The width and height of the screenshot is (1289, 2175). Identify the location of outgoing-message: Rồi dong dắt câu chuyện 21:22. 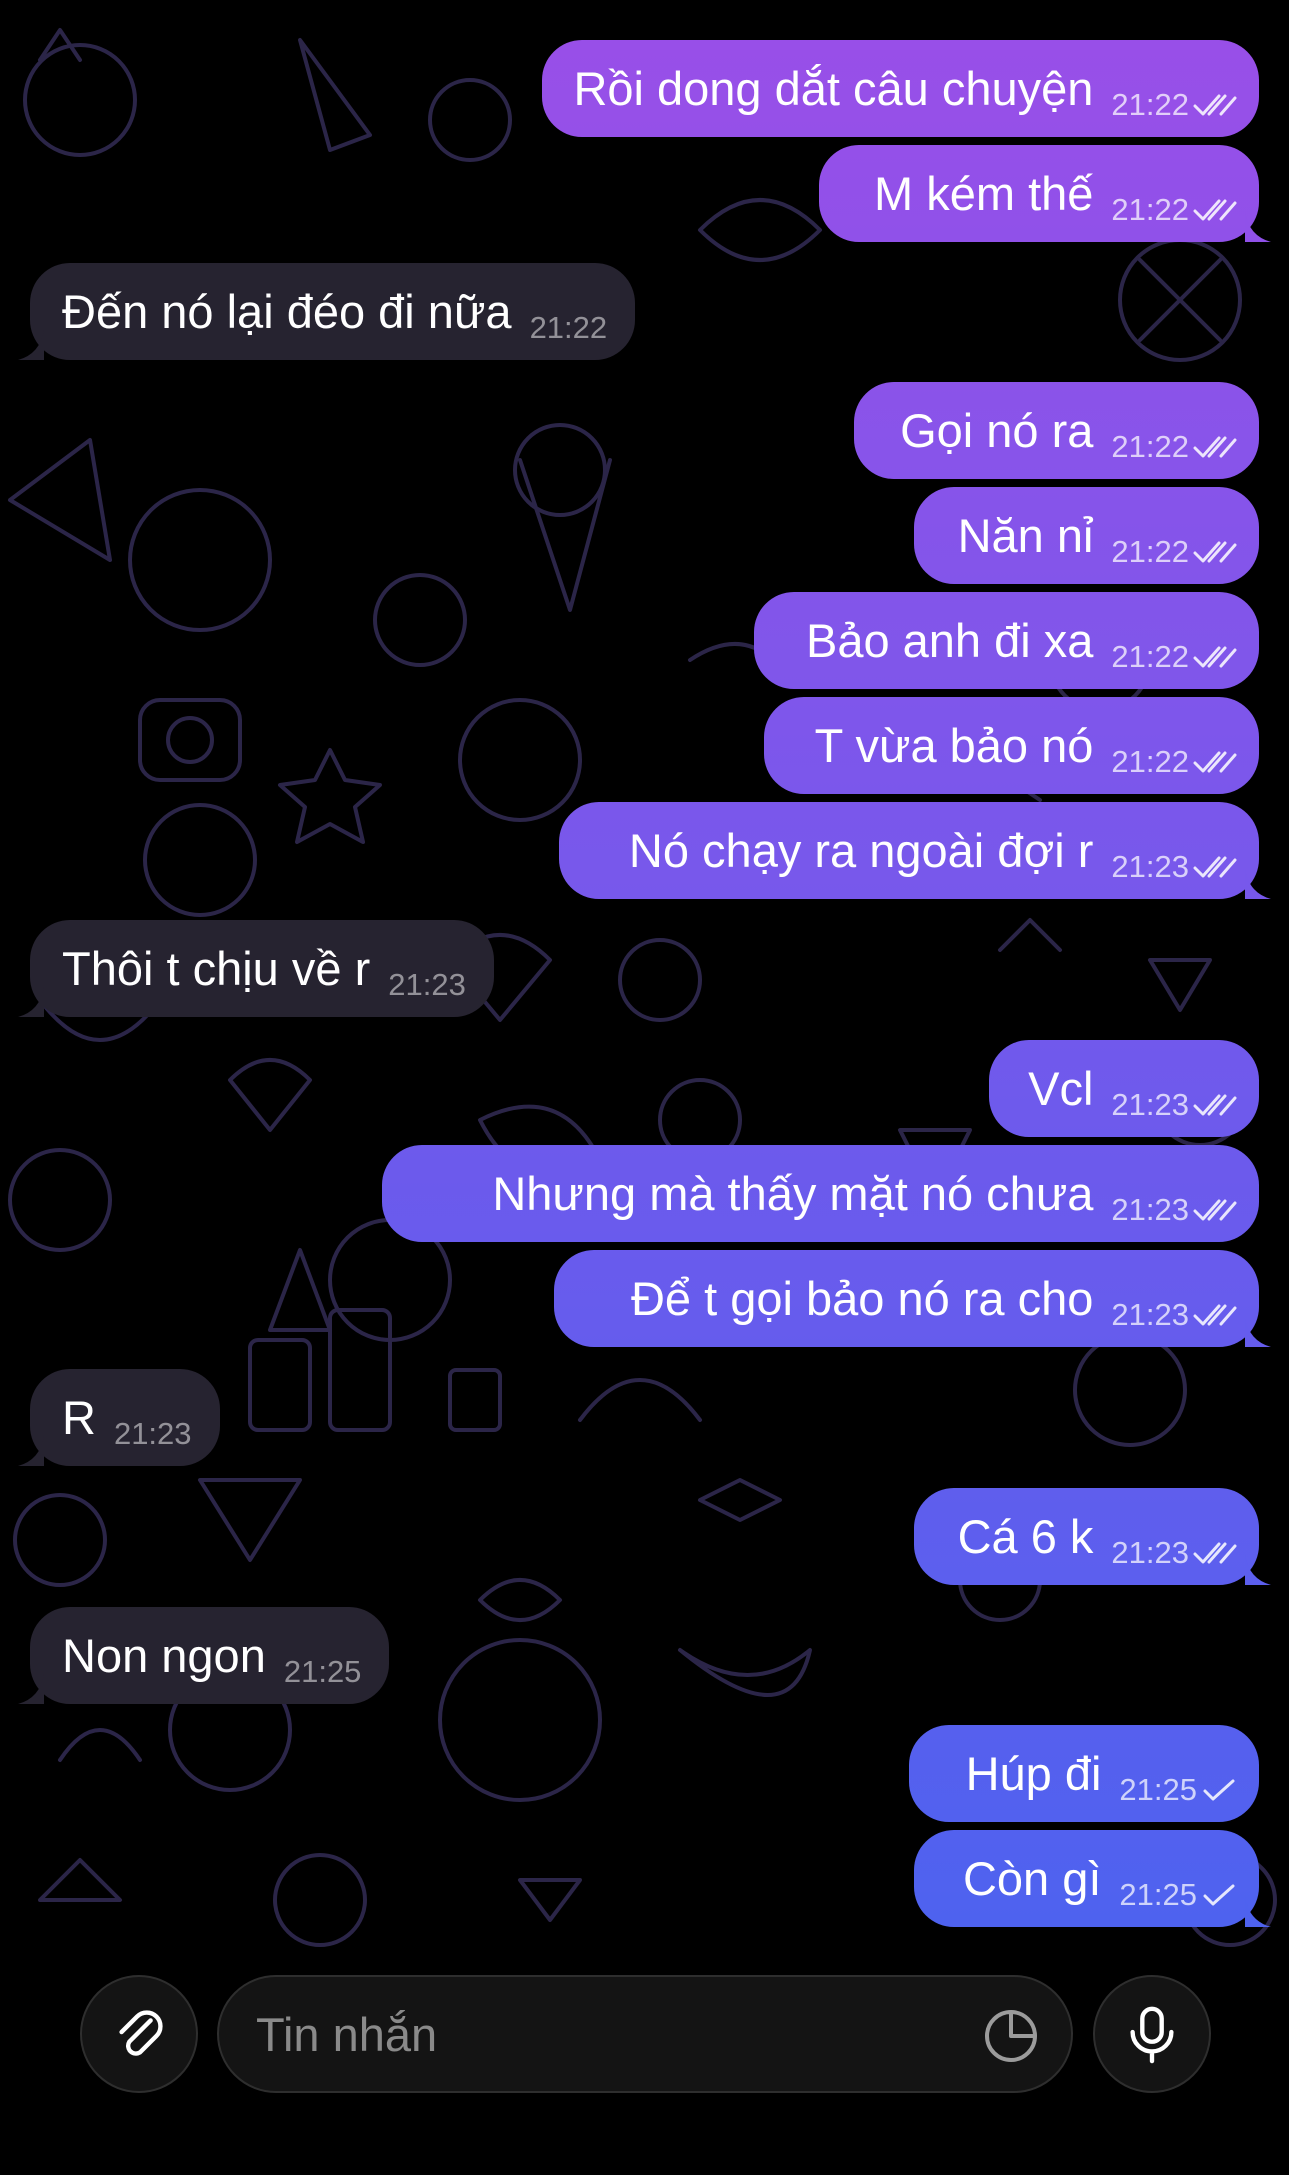
(900, 88).